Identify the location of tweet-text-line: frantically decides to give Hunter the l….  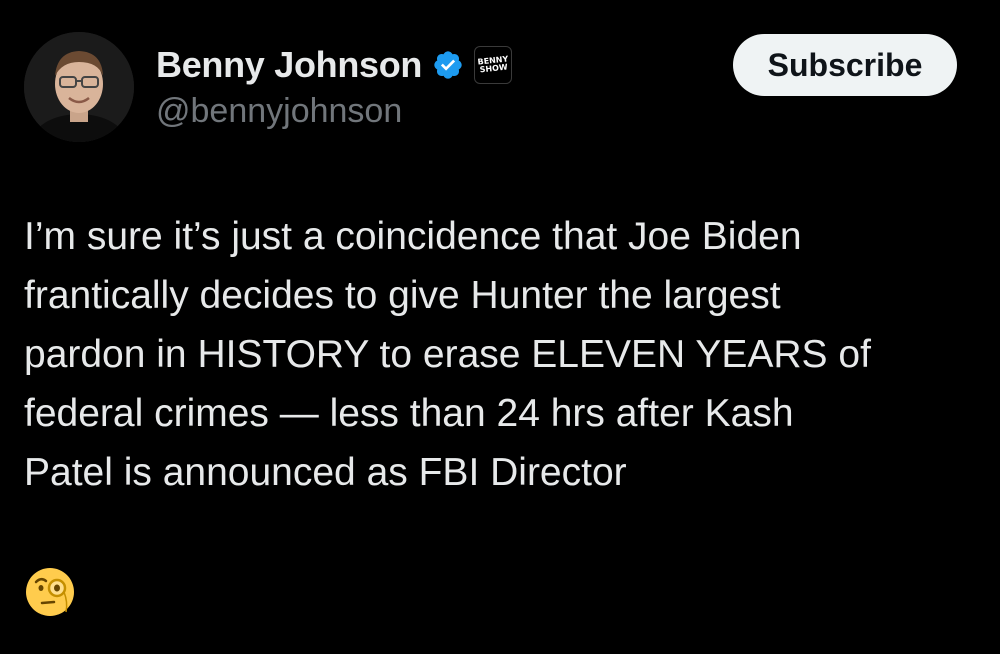
(402, 295).